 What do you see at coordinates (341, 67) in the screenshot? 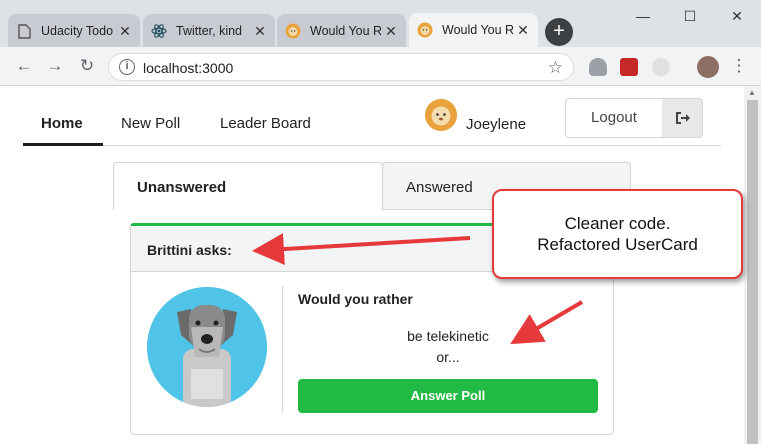
I see `address-bar: i localhost:3000 ☆` at bounding box center [341, 67].